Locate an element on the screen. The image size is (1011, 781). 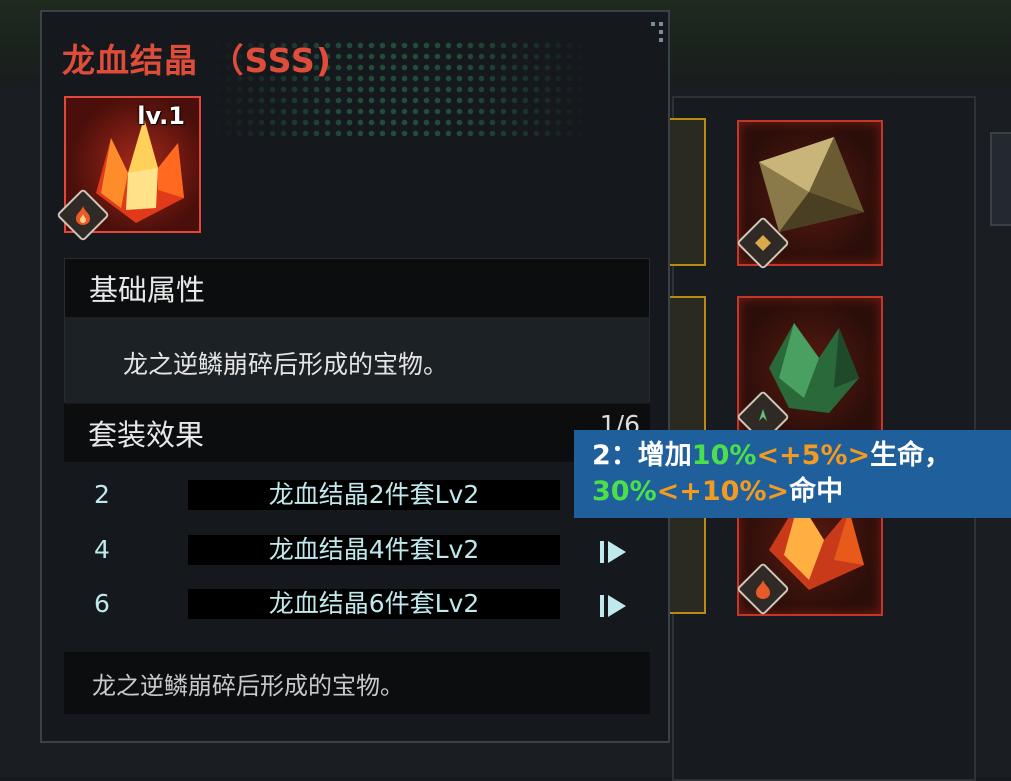
hp-value: 10% is located at coordinates (724, 455).